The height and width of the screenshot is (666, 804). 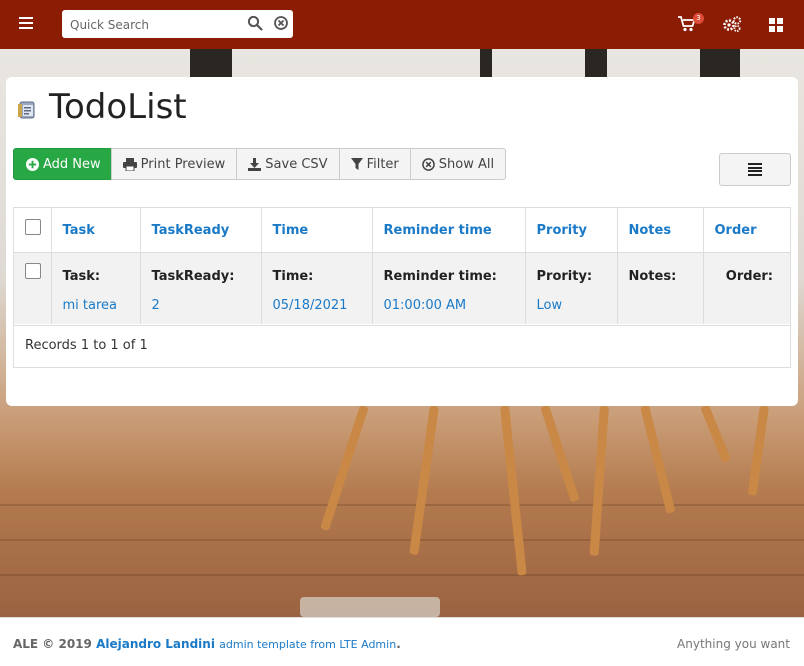 I want to click on column-header-notes: Notes, so click(x=660, y=230).